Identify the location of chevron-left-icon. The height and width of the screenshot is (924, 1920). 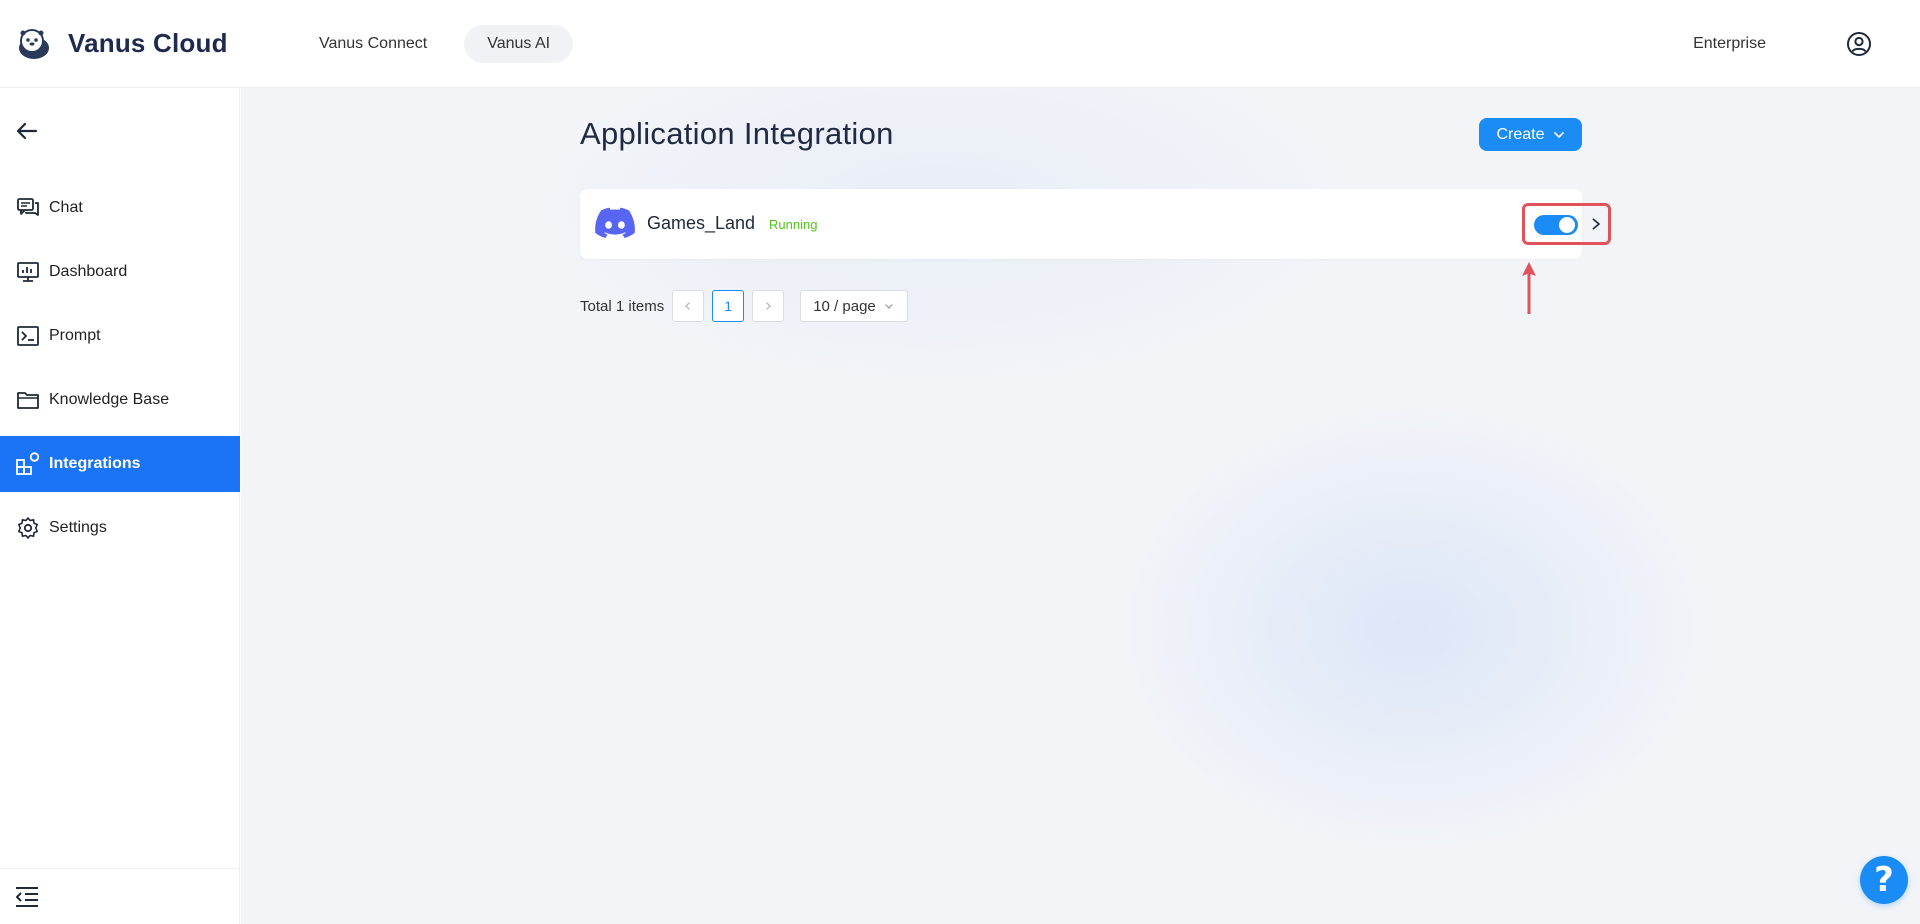
(688, 306).